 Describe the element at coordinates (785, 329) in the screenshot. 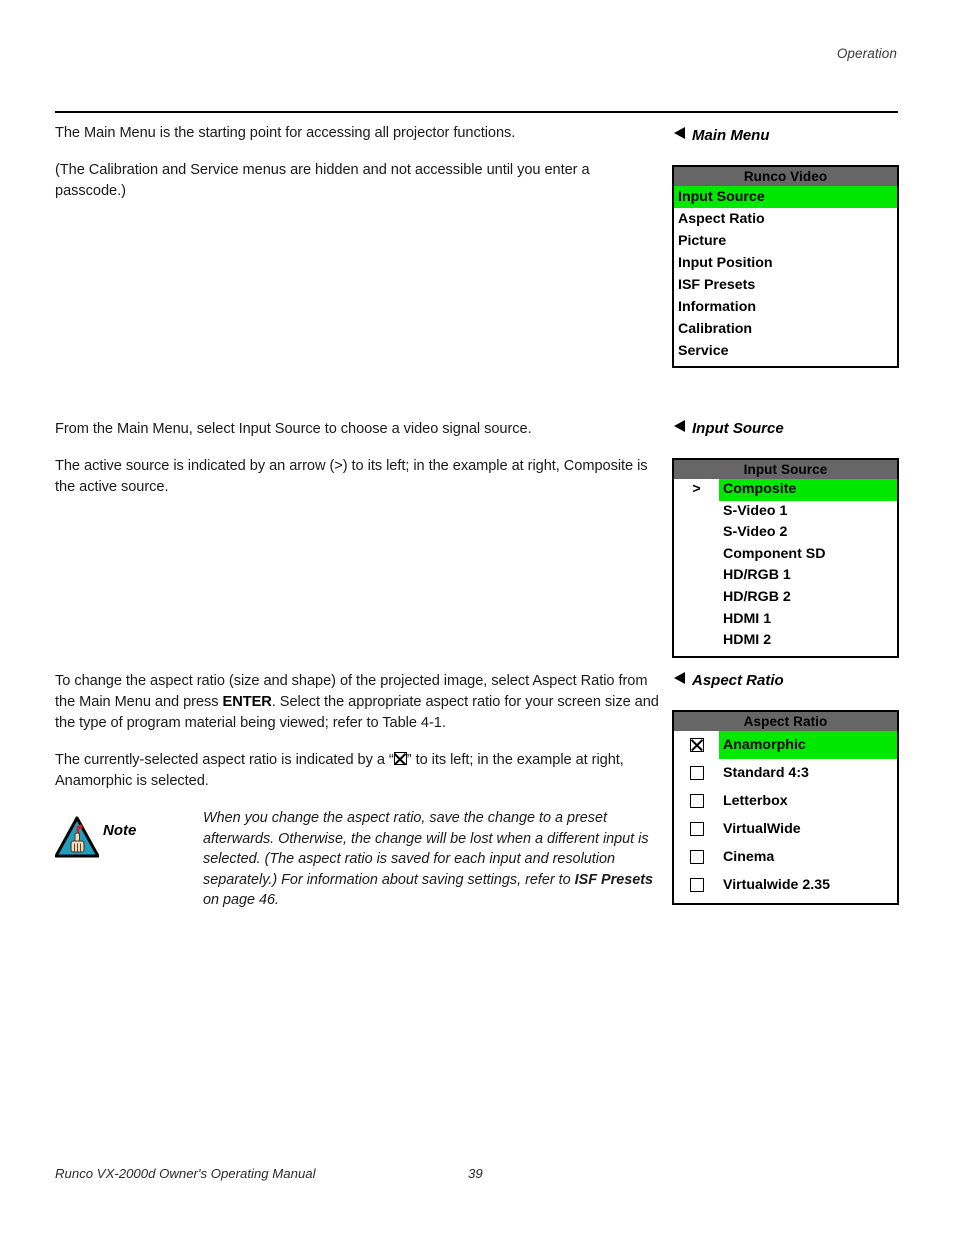

I see `osd-menu-item: Calibration` at that location.